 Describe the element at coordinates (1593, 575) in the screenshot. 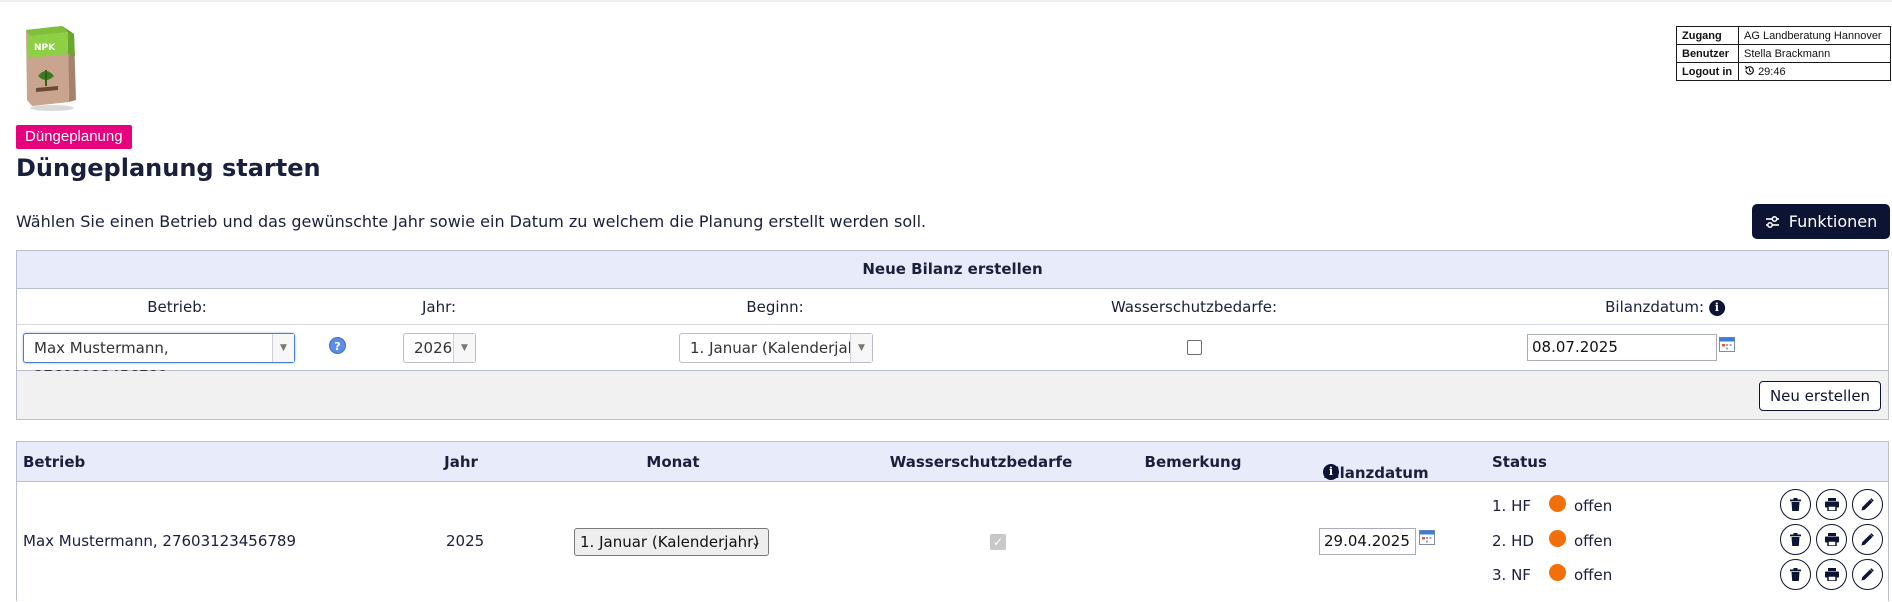

I see `status-state-nf: offen` at that location.